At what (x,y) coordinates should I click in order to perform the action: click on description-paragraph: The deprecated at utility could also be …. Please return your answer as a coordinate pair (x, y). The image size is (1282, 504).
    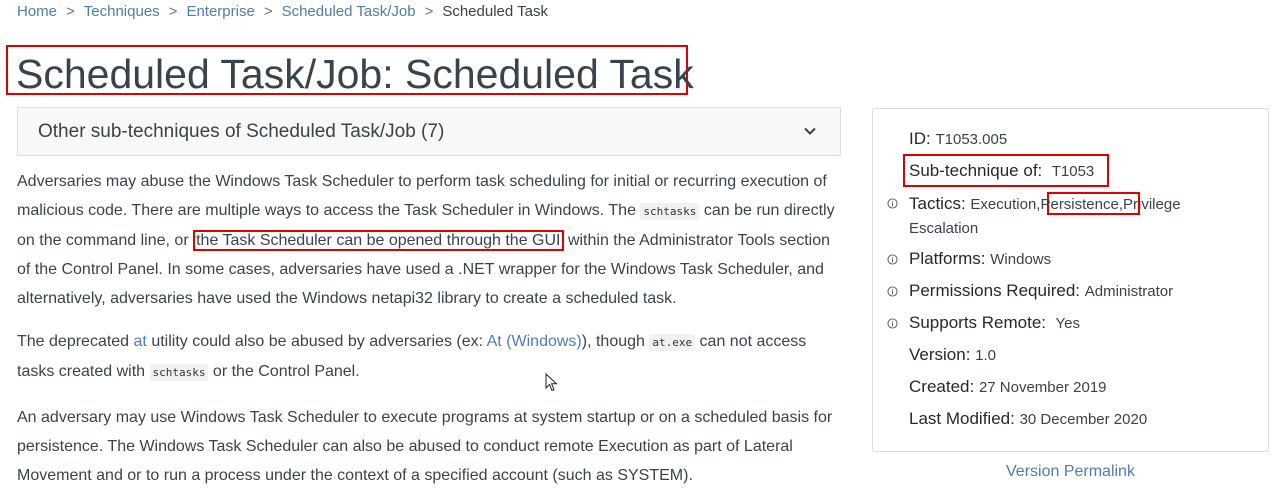
    Looking at the image, I should click on (429, 357).